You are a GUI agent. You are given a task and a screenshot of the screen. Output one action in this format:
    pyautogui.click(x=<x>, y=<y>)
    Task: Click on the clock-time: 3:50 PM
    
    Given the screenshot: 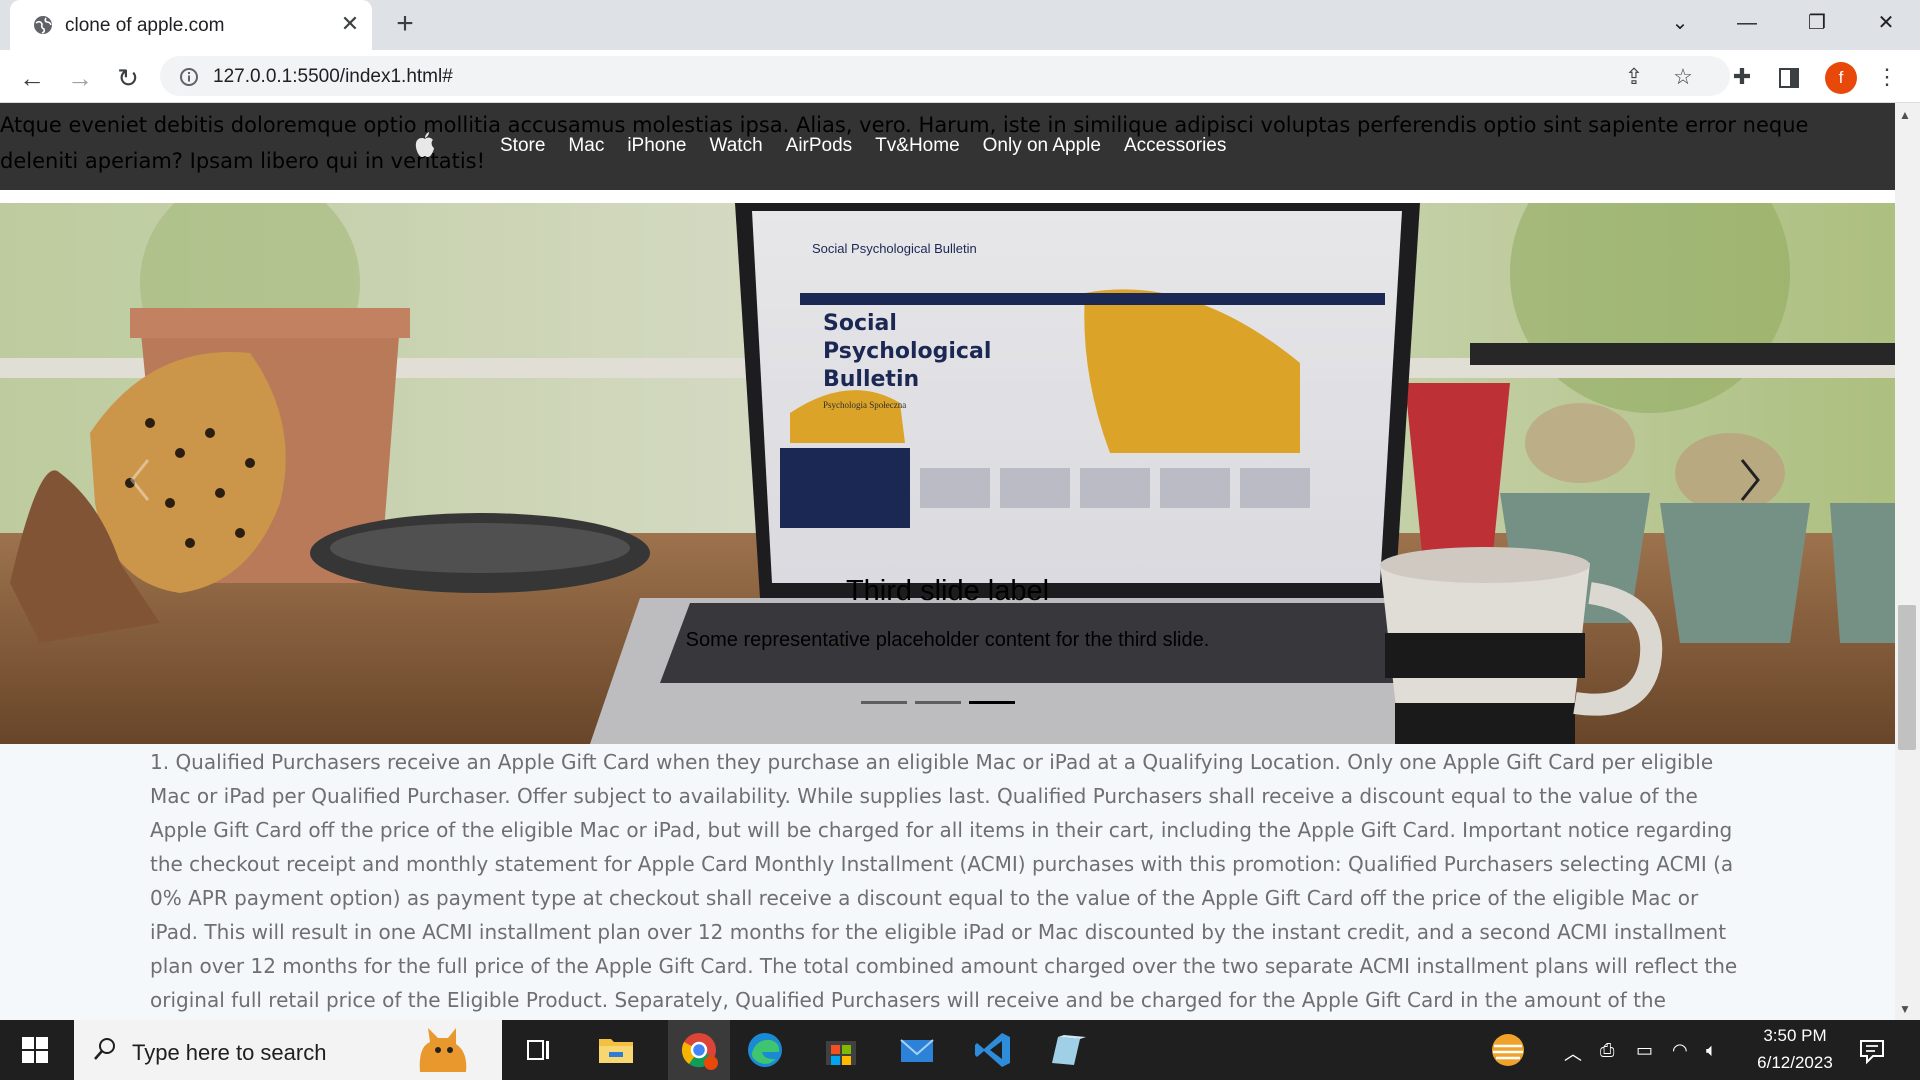 What is the action you would take?
    pyautogui.click(x=1795, y=1036)
    